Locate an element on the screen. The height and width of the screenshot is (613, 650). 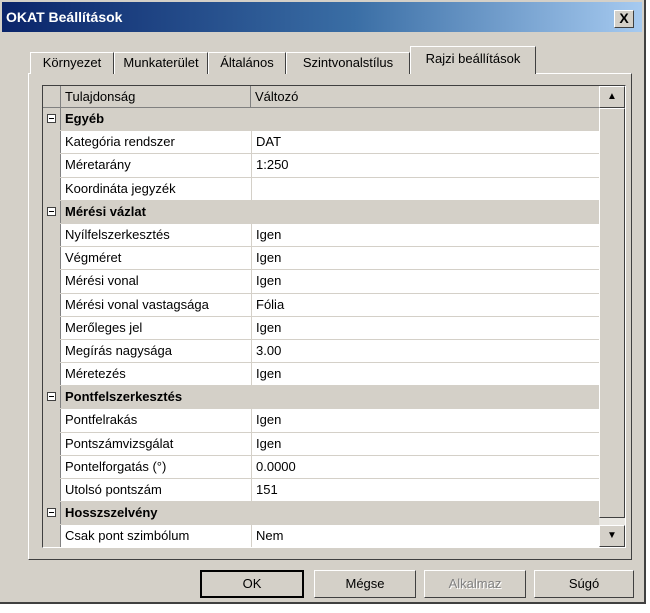
property-row: Méretezés Igen is located at coordinates (321, 375).